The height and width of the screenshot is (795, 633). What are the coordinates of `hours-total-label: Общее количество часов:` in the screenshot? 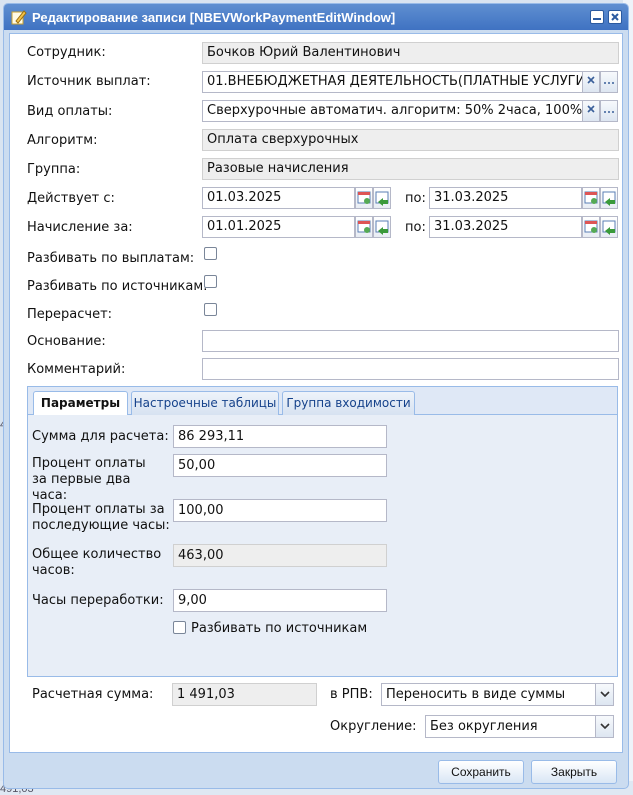 It's located at (97, 562).